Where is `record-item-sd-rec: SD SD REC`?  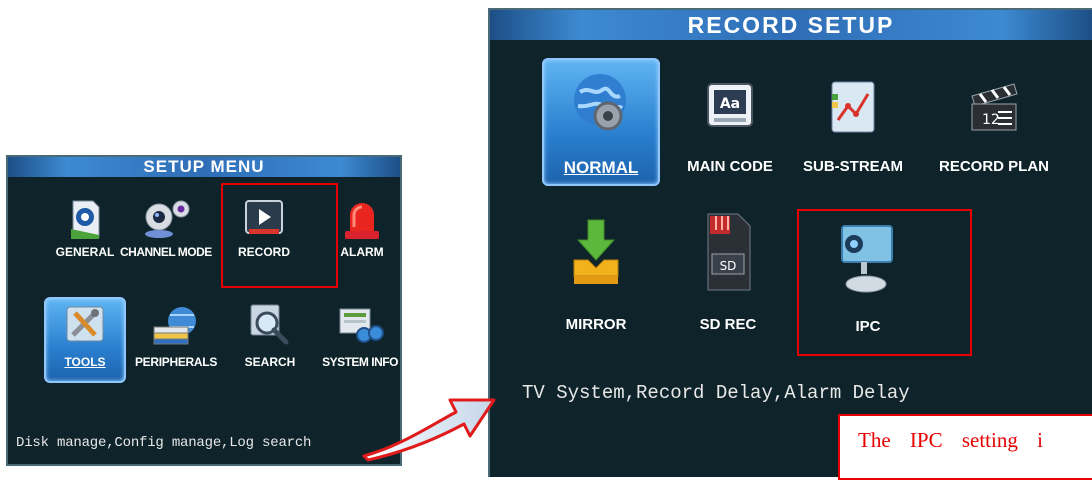 record-item-sd-rec: SD SD REC is located at coordinates (728, 277).